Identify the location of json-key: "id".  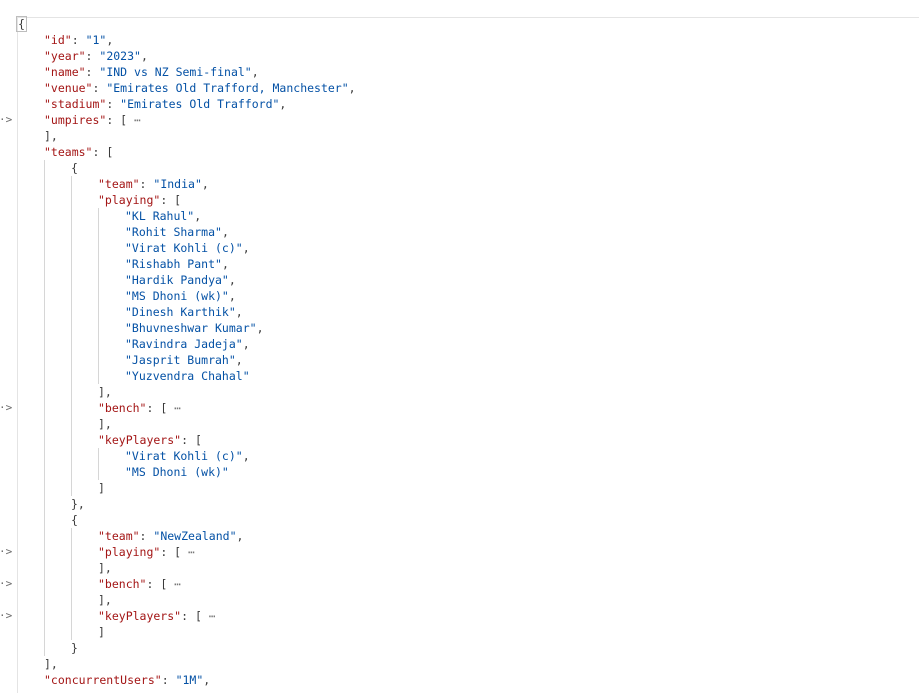
(58, 40).